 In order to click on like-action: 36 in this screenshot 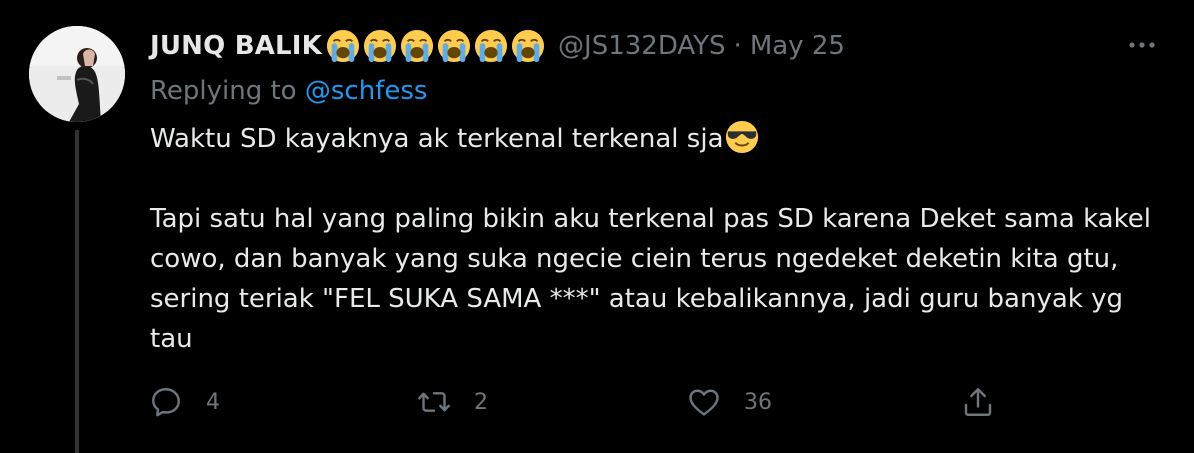, I will do `click(729, 402)`.